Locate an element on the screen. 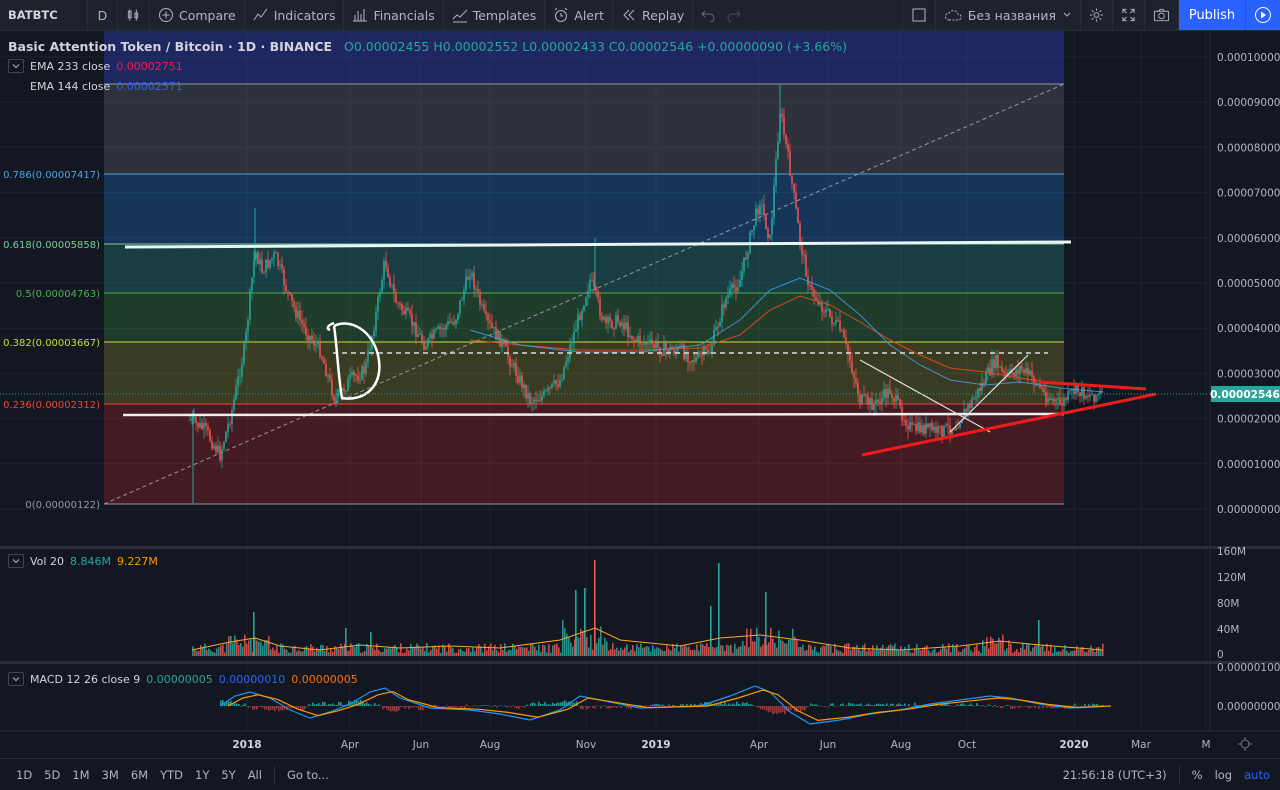  volume-legend: Vol 20 8.846M 9.227M is located at coordinates (83, 561).